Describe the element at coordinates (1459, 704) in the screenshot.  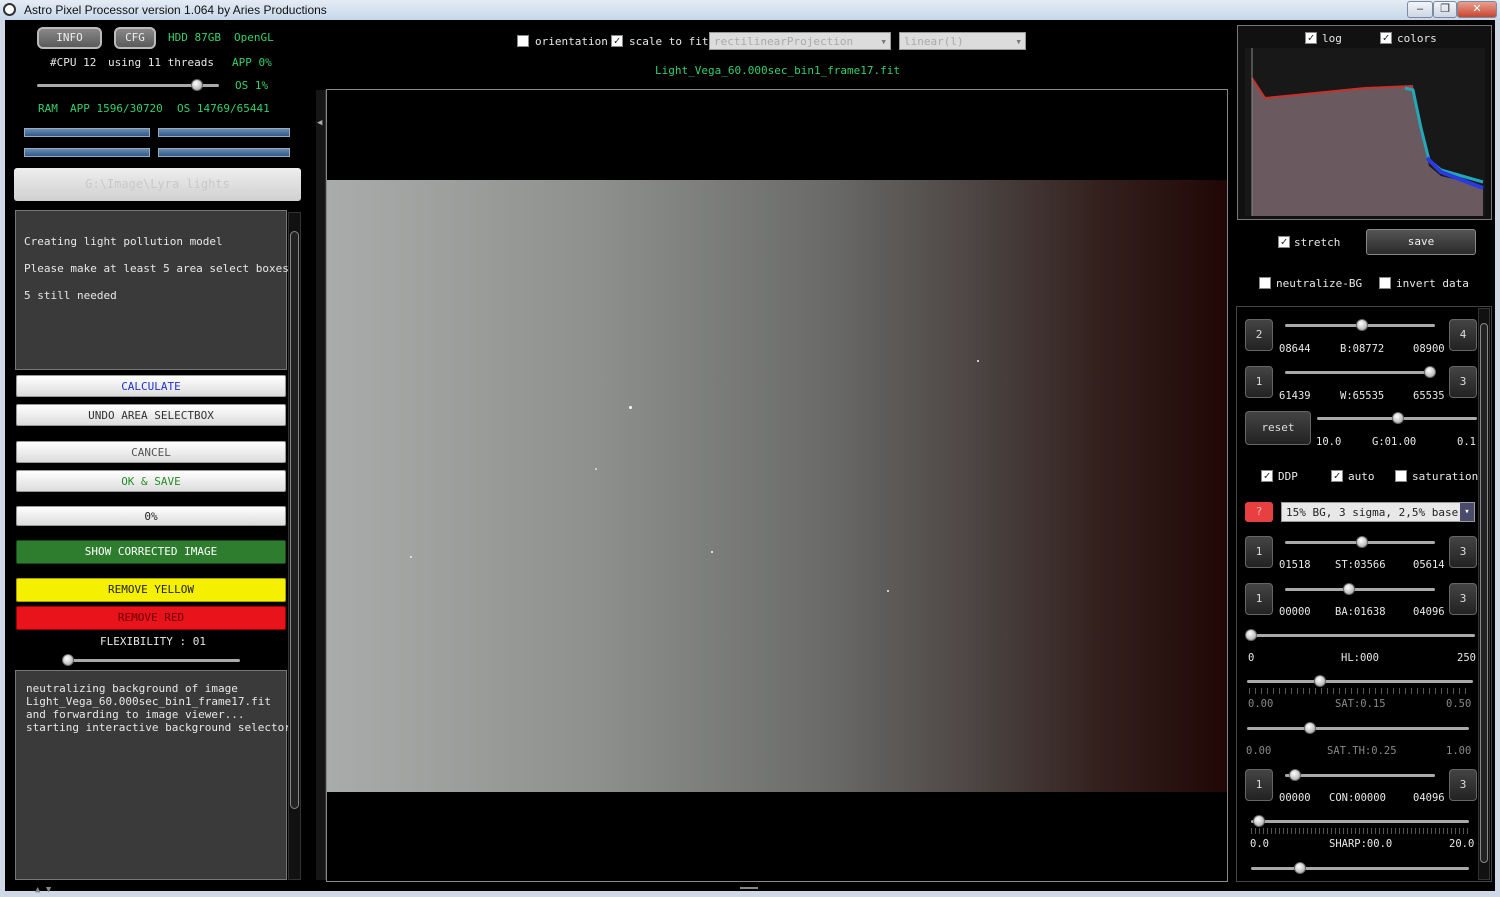
I see `sat-max: 0.50` at that location.